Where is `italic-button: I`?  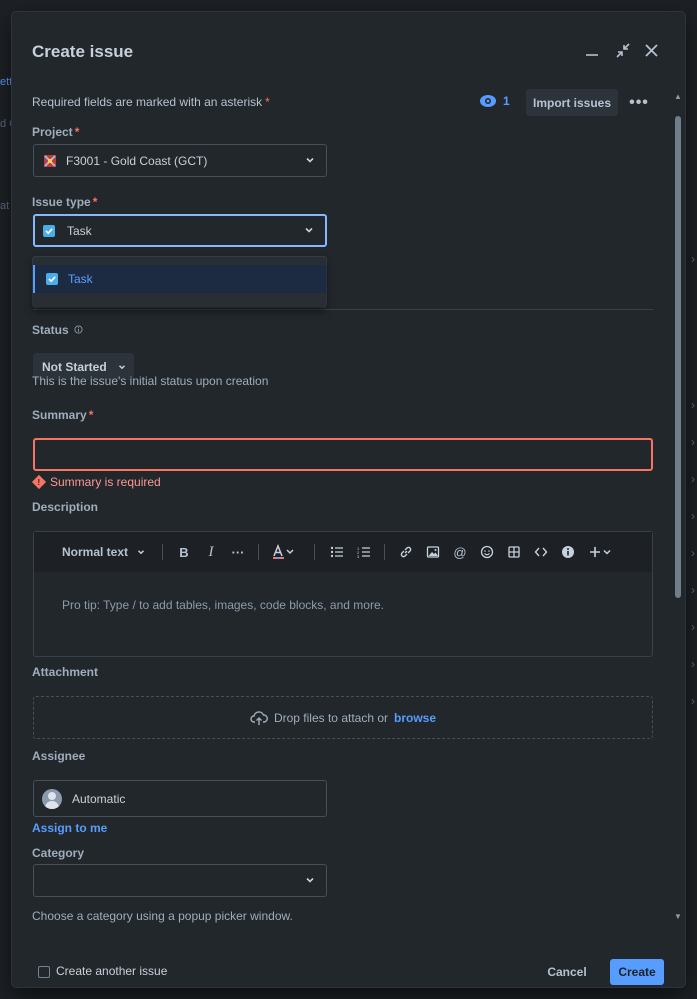
italic-button: I is located at coordinates (211, 552).